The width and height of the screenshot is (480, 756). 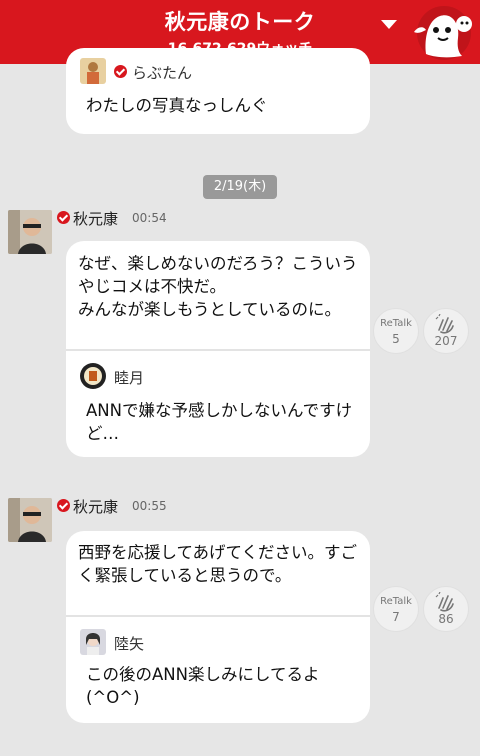 What do you see at coordinates (203, 686) in the screenshot?
I see `quote-text: この後のANN楽しみにしてるよ(^O^)` at bounding box center [203, 686].